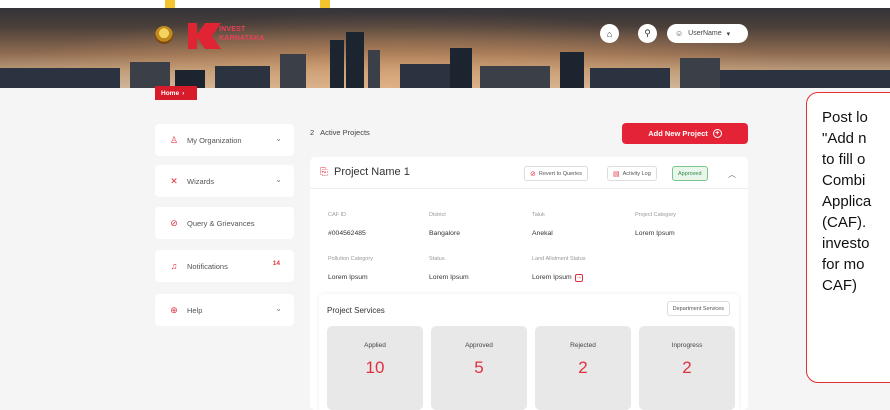 This screenshot has width=890, height=410. Describe the element at coordinates (732, 174) in the screenshot. I see `chevron-up-icon: ︿` at that location.